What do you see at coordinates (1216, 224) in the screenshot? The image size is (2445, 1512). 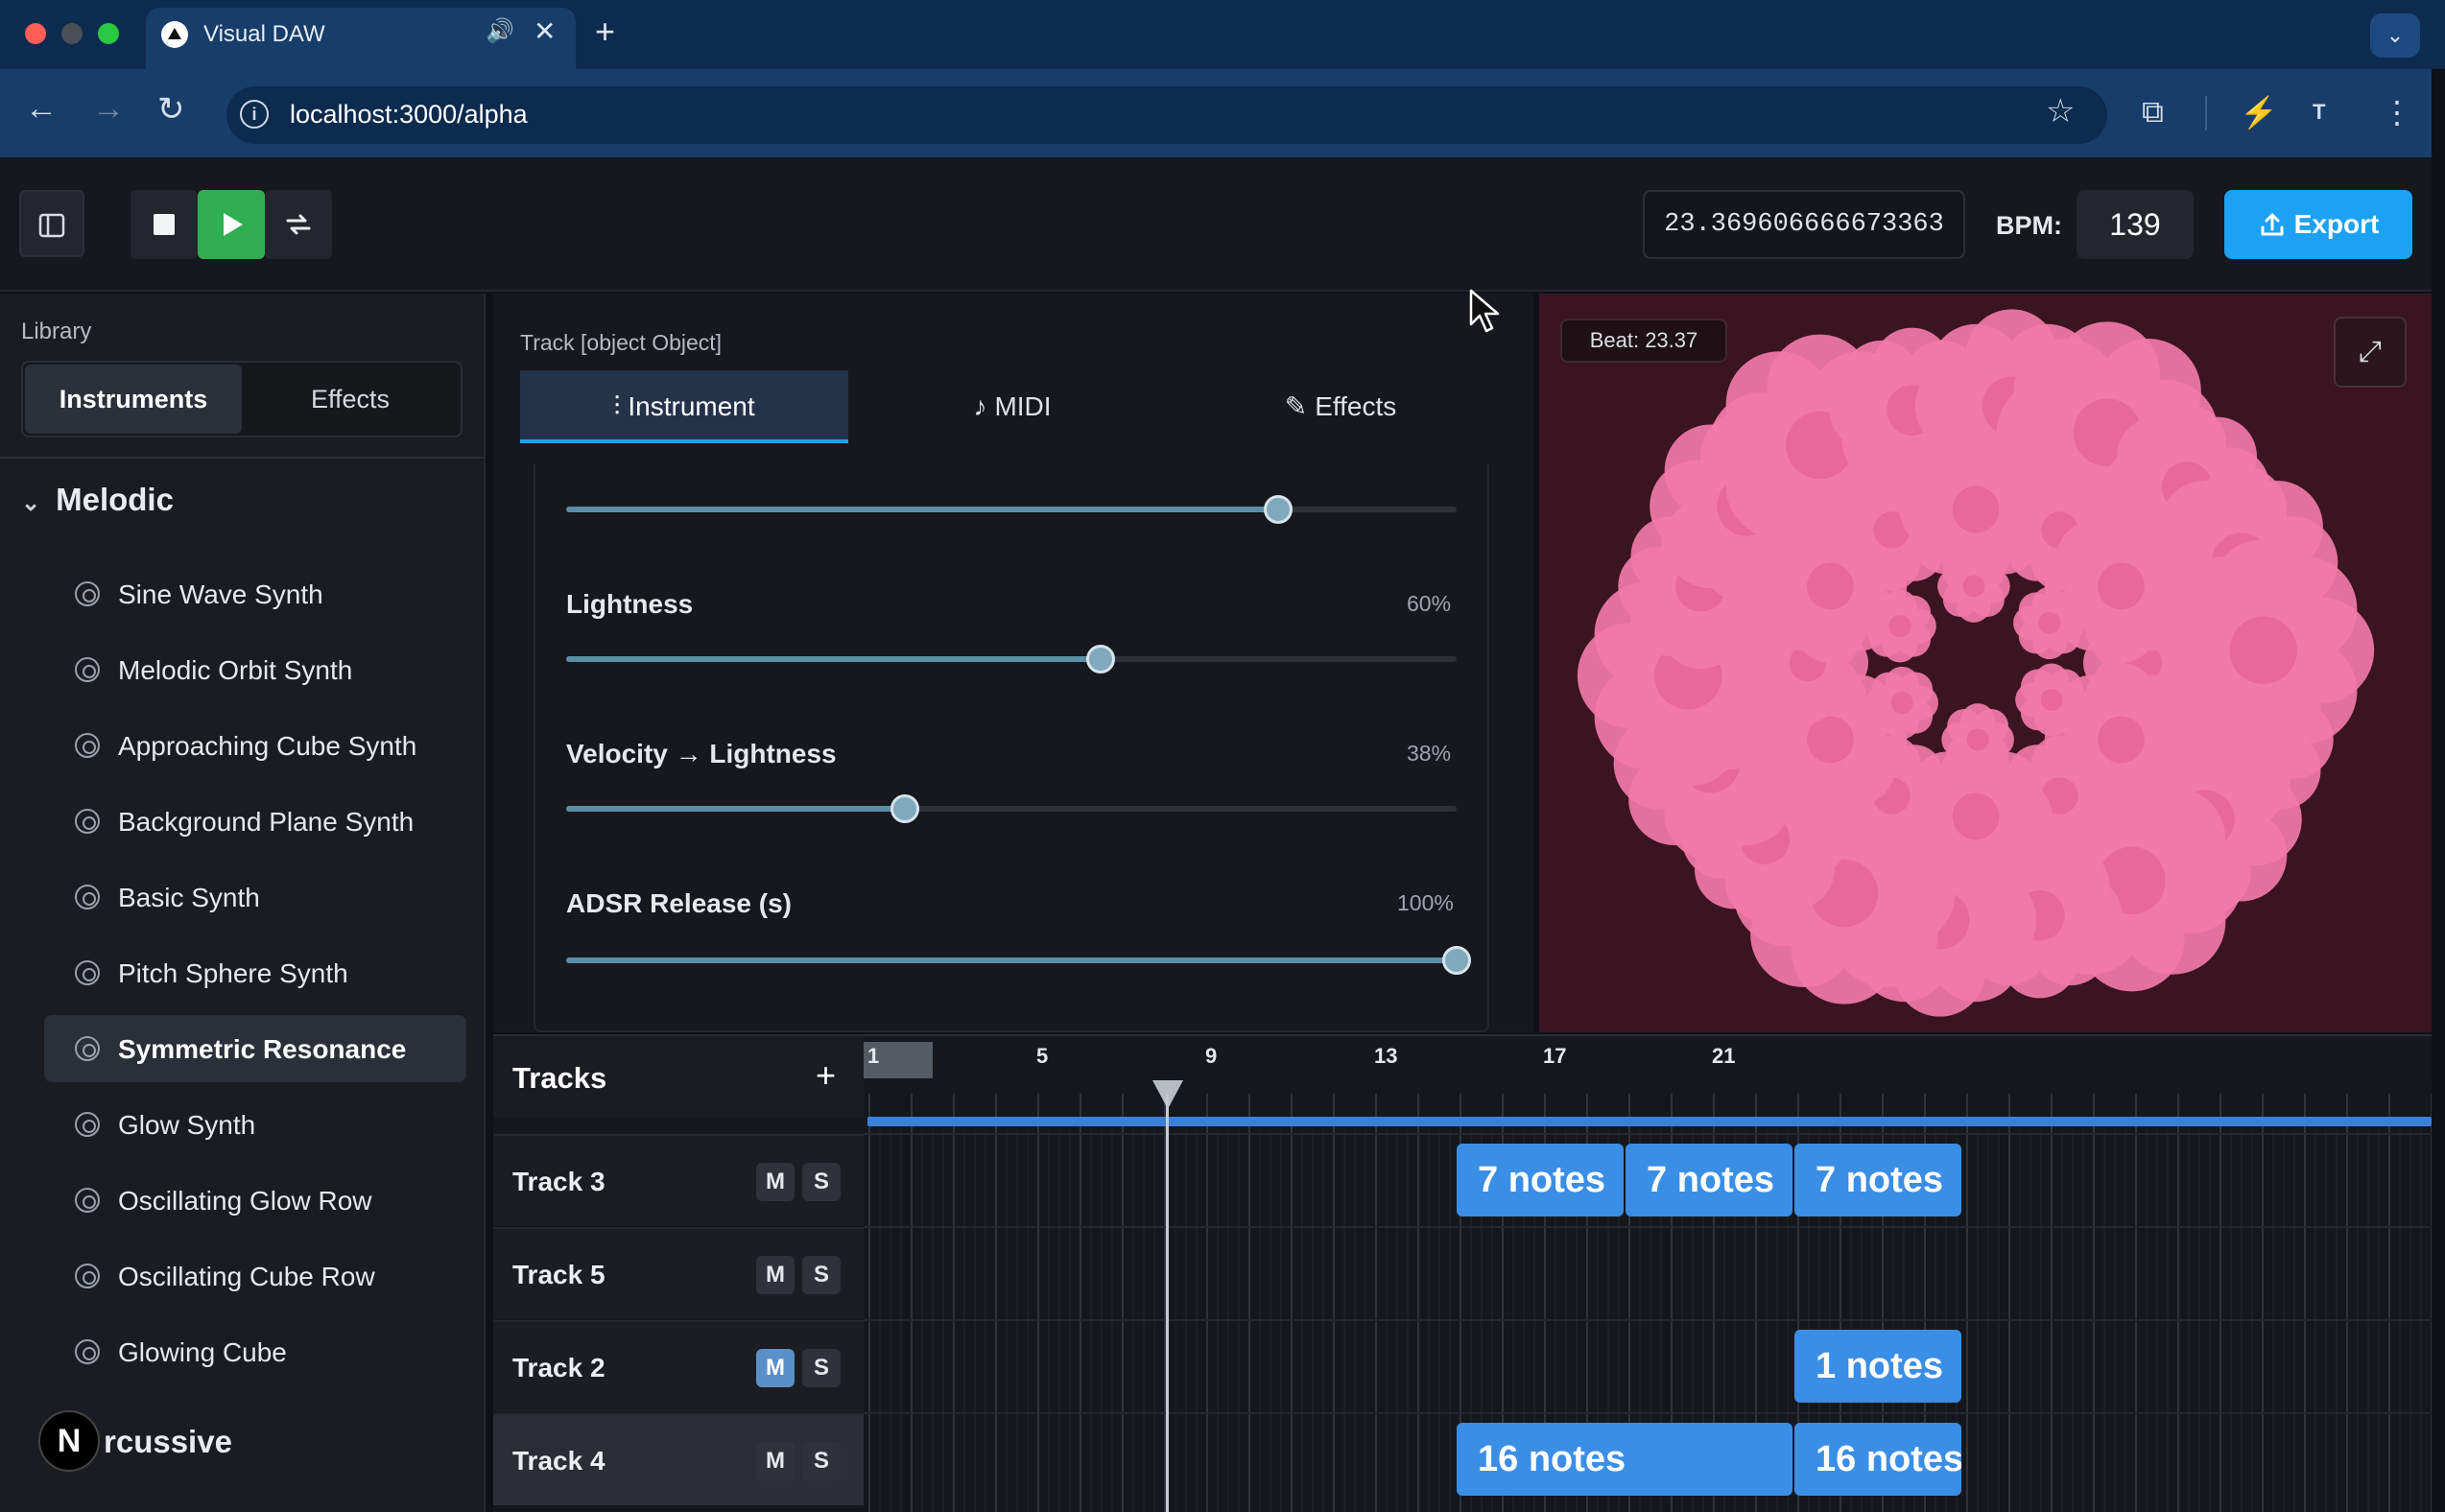 I see `app-header` at bounding box center [1216, 224].